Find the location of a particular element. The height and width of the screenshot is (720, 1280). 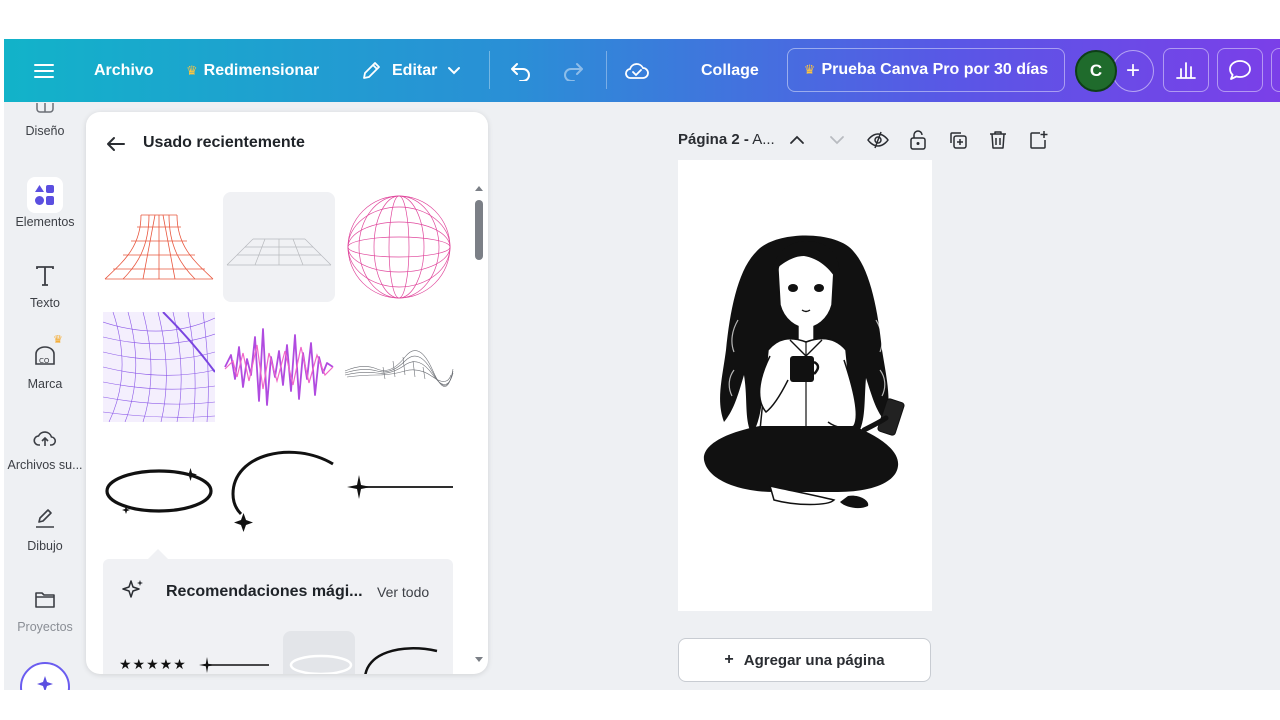

sidebar-item-text: Texto is located at coordinates (45, 284).